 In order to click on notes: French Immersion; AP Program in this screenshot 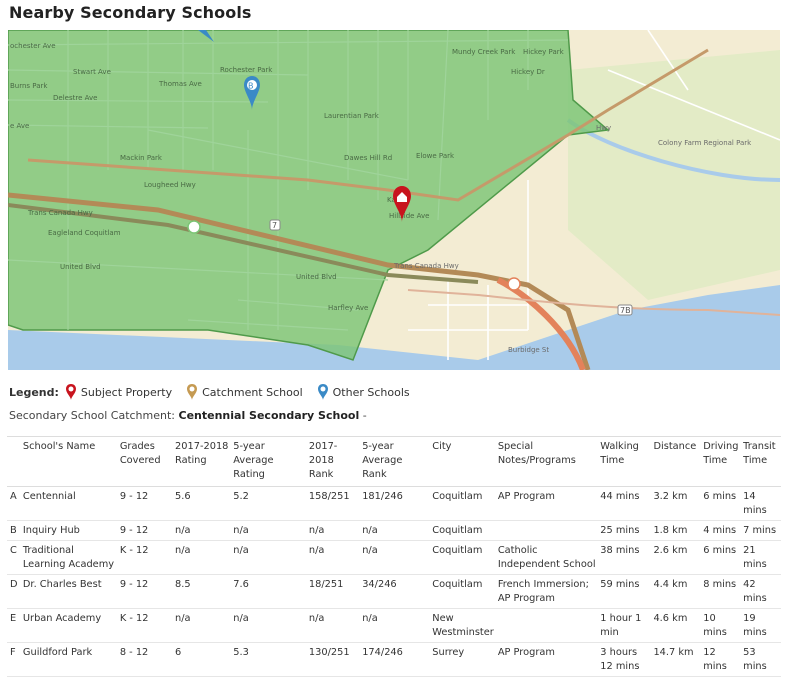, I will do `click(547, 591)`.